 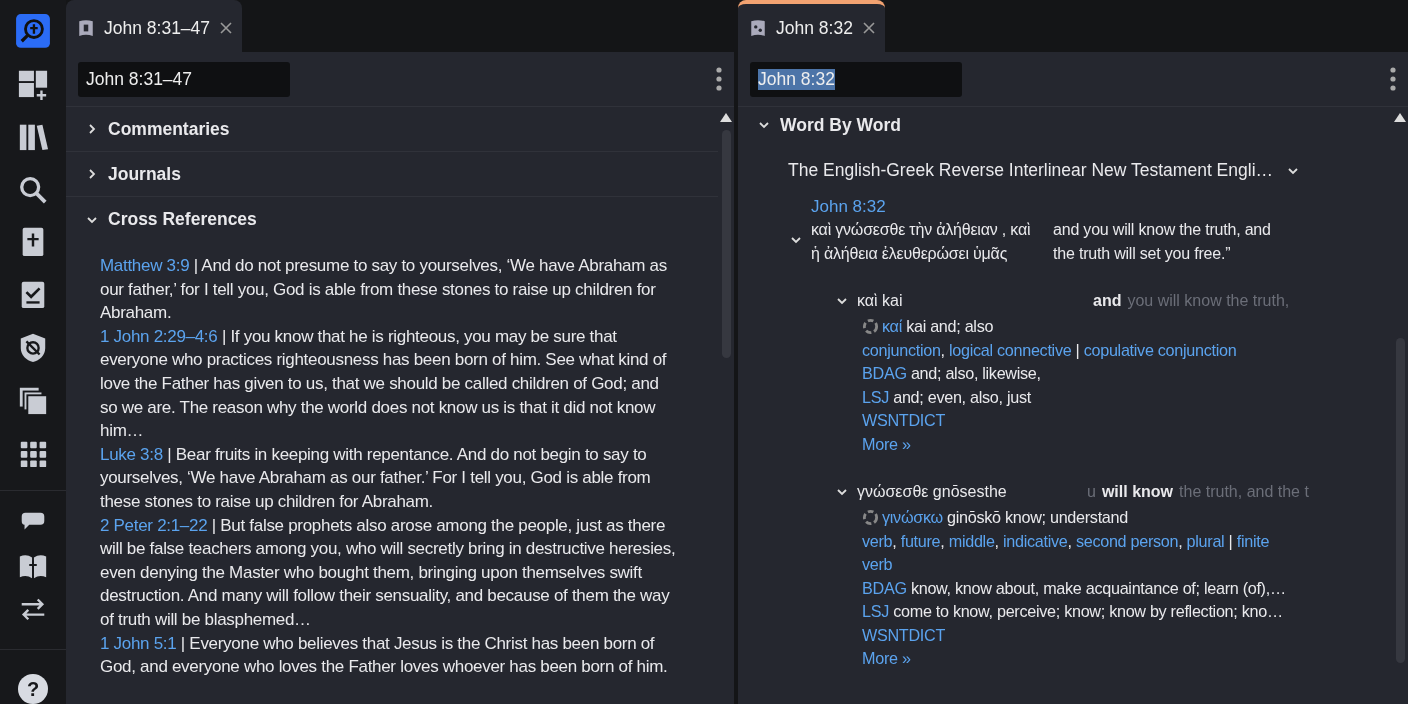 I want to click on morphology-line: conjunction, logical connective | copulative conjunction, so click(x=1050, y=350).